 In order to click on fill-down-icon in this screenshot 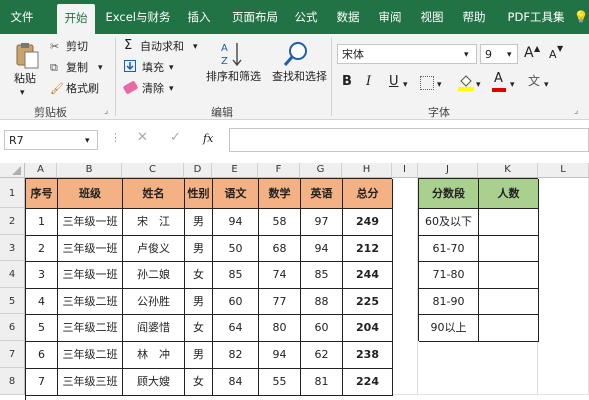, I will do `click(130, 66)`.